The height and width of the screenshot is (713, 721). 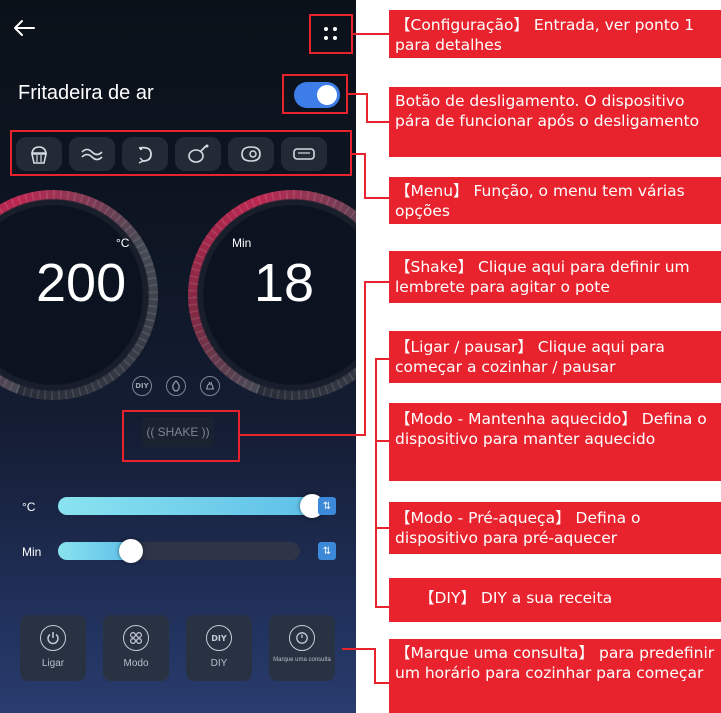 What do you see at coordinates (219, 638) in the screenshot?
I see `diy-icon: DIY` at bounding box center [219, 638].